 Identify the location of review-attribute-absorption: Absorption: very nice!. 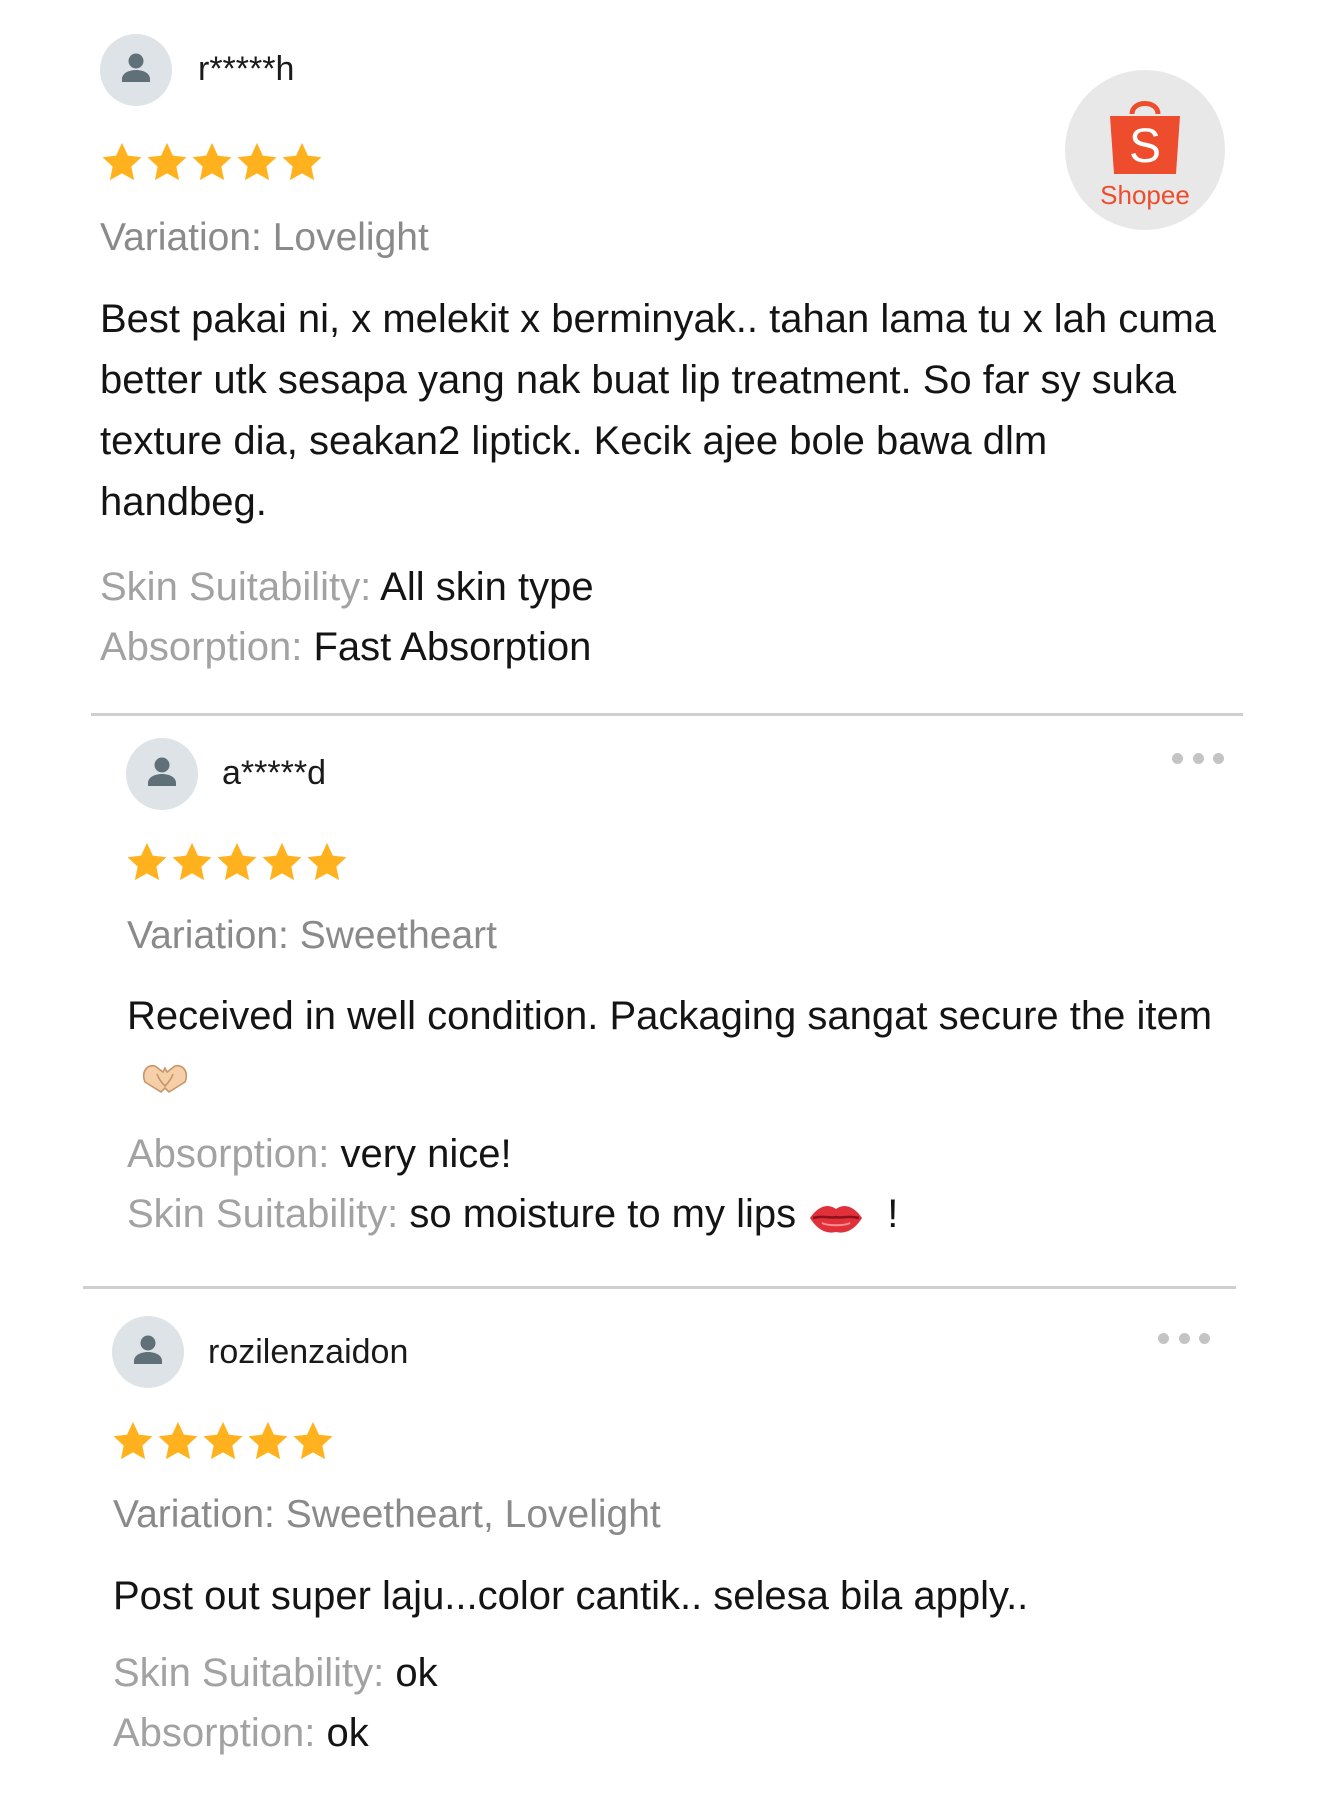
(319, 1154).